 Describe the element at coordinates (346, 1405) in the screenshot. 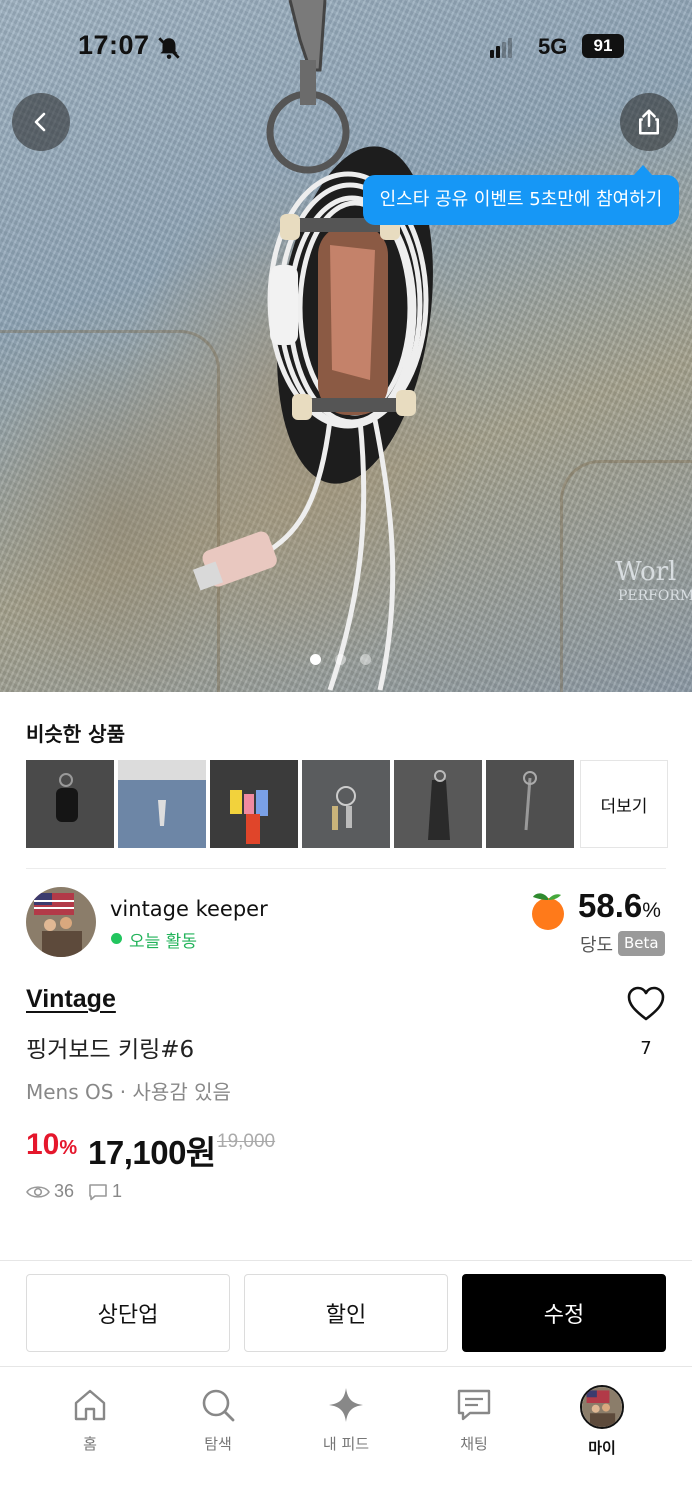

I see `sparkle-icon` at that location.